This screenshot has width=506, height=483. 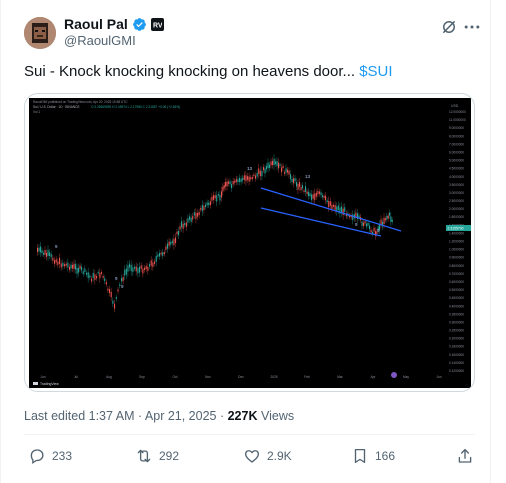 What do you see at coordinates (241, 377) in the screenshot?
I see `x-tick-label: Dec` at bounding box center [241, 377].